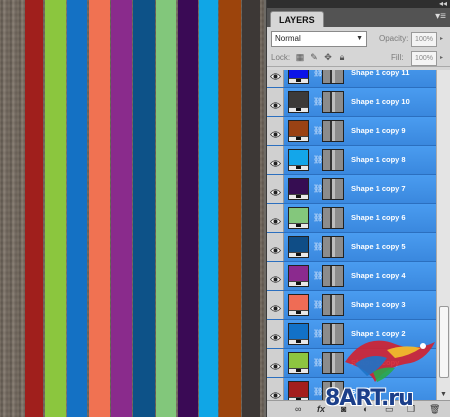  I want to click on layer-row: ⛓︎ Shape 1 copy 8, so click(351, 160).